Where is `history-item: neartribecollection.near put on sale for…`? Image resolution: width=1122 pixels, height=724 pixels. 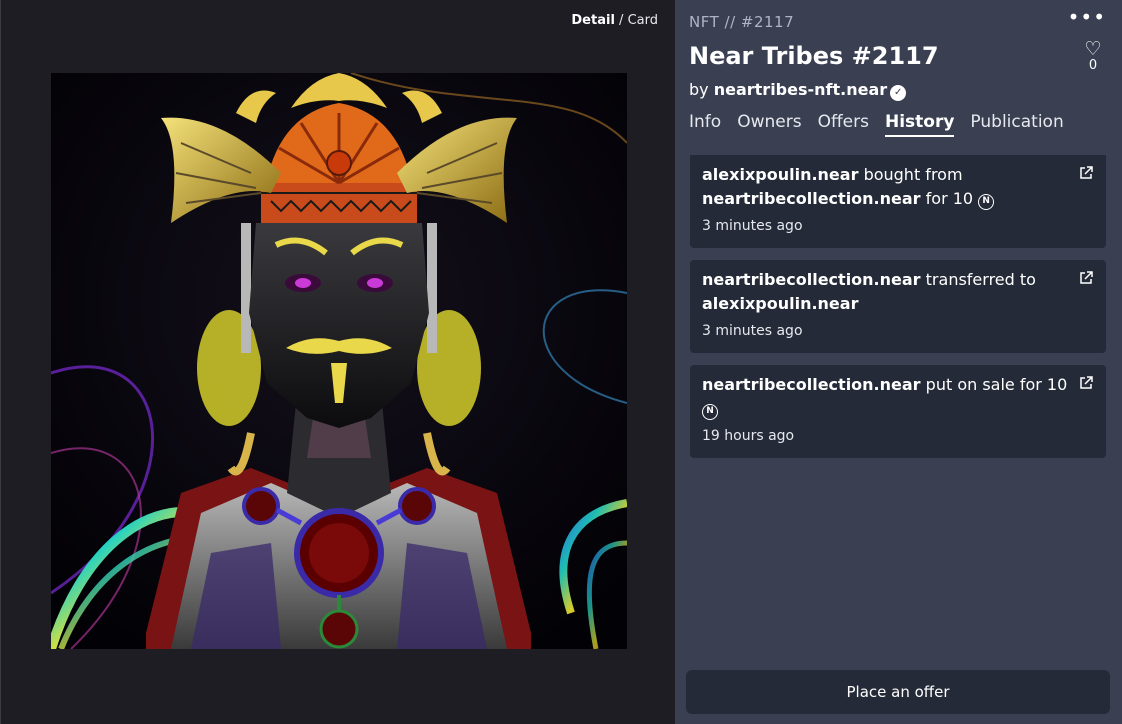 history-item: neartribecollection.near put on sale for… is located at coordinates (898, 411).